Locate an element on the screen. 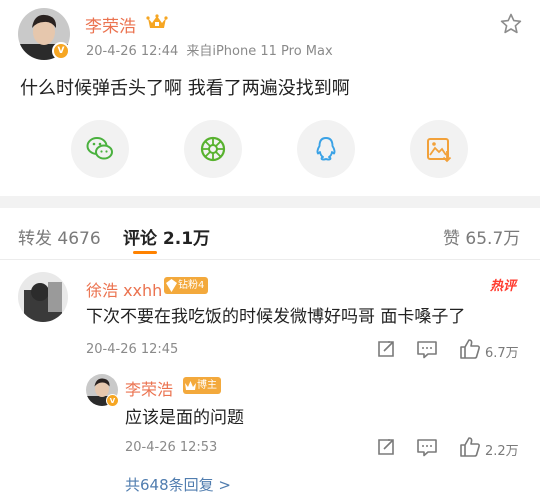 The width and height of the screenshot is (540, 502). more-replies-link: 共648条回复 > is located at coordinates (178, 484).